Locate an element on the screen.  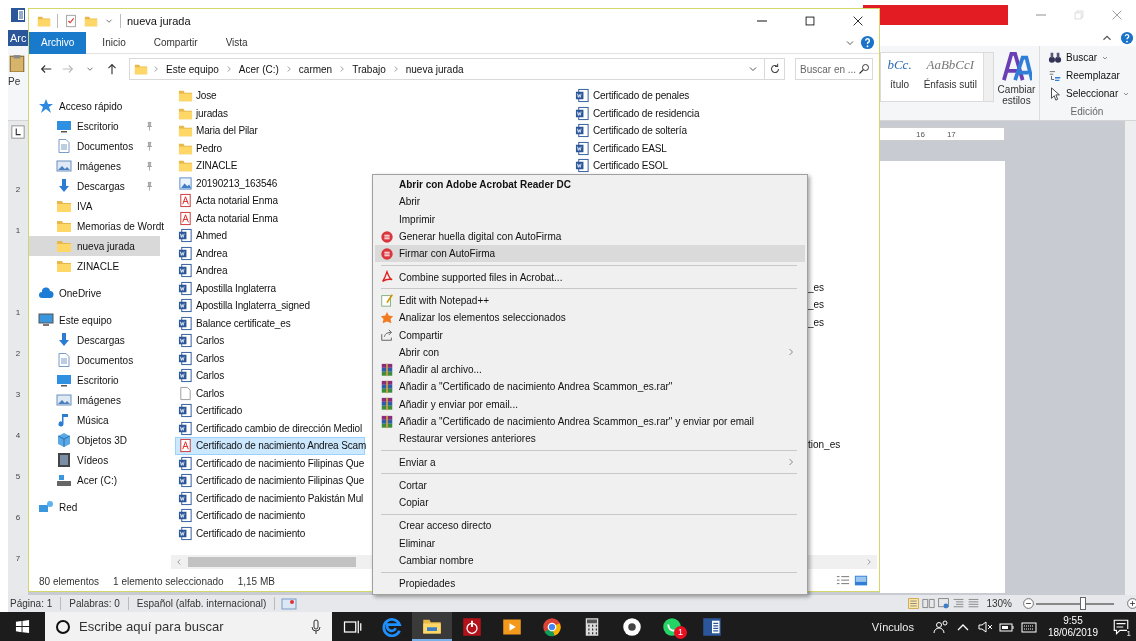
clock: 9:55 18/06/2019 is located at coordinates (1072, 626).